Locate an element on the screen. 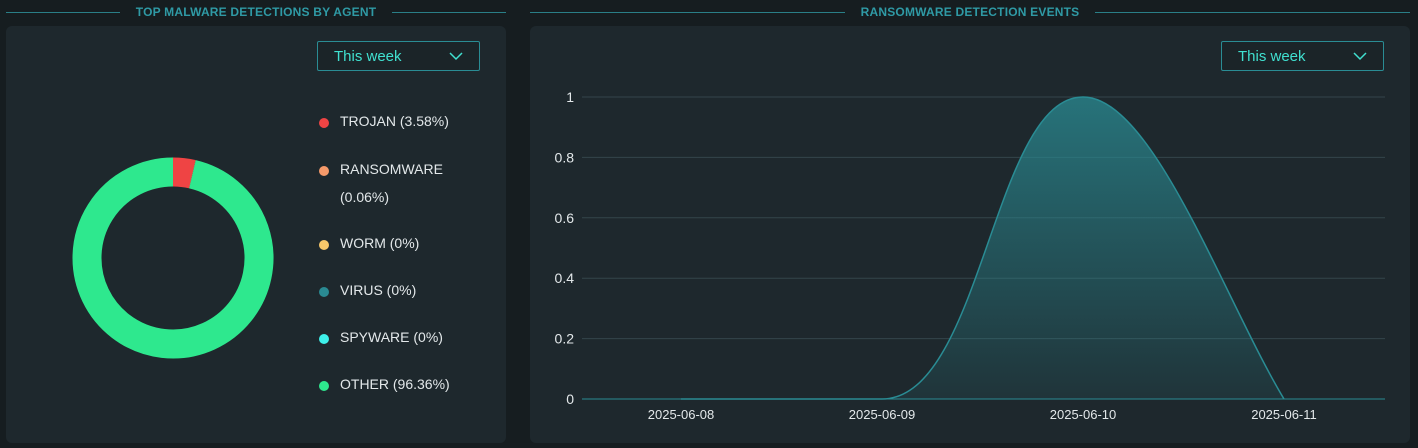 Image resolution: width=1418 pixels, height=448 pixels. y-tick-label: 0.8 is located at coordinates (565, 157).